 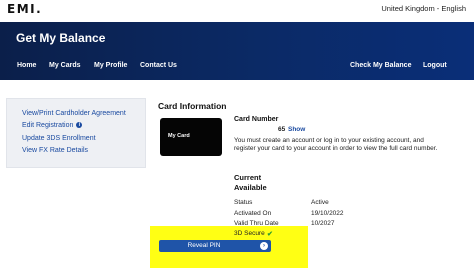 What do you see at coordinates (47, 125) in the screenshot?
I see `sidebar-link-label: Edit Registration` at bounding box center [47, 125].